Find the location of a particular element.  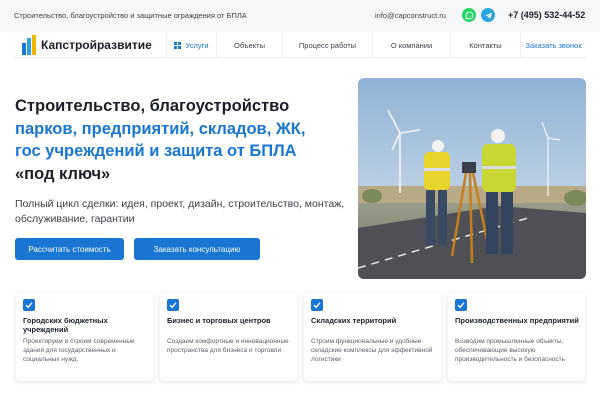

nav-item-label: Услуги is located at coordinates (197, 45).